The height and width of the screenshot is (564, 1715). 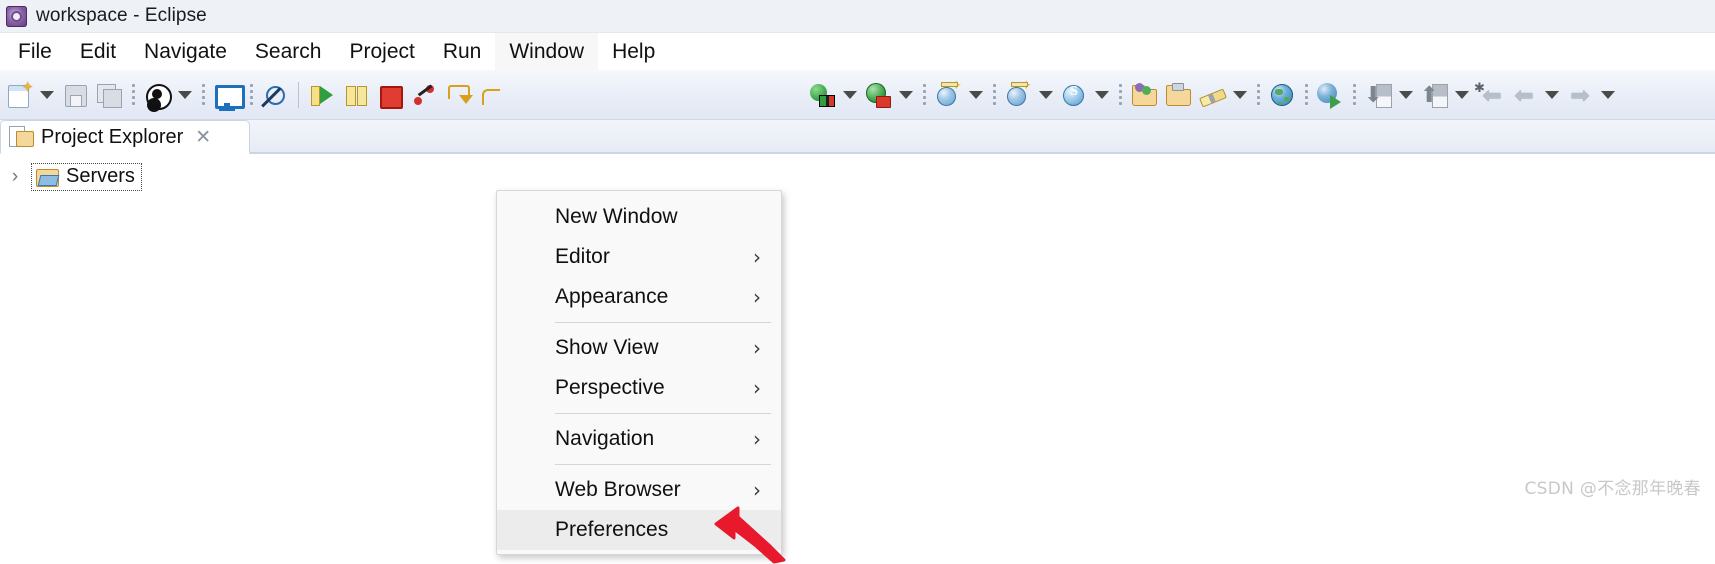 I want to click on pencil-edit-dropdown, so click(x=1240, y=95).